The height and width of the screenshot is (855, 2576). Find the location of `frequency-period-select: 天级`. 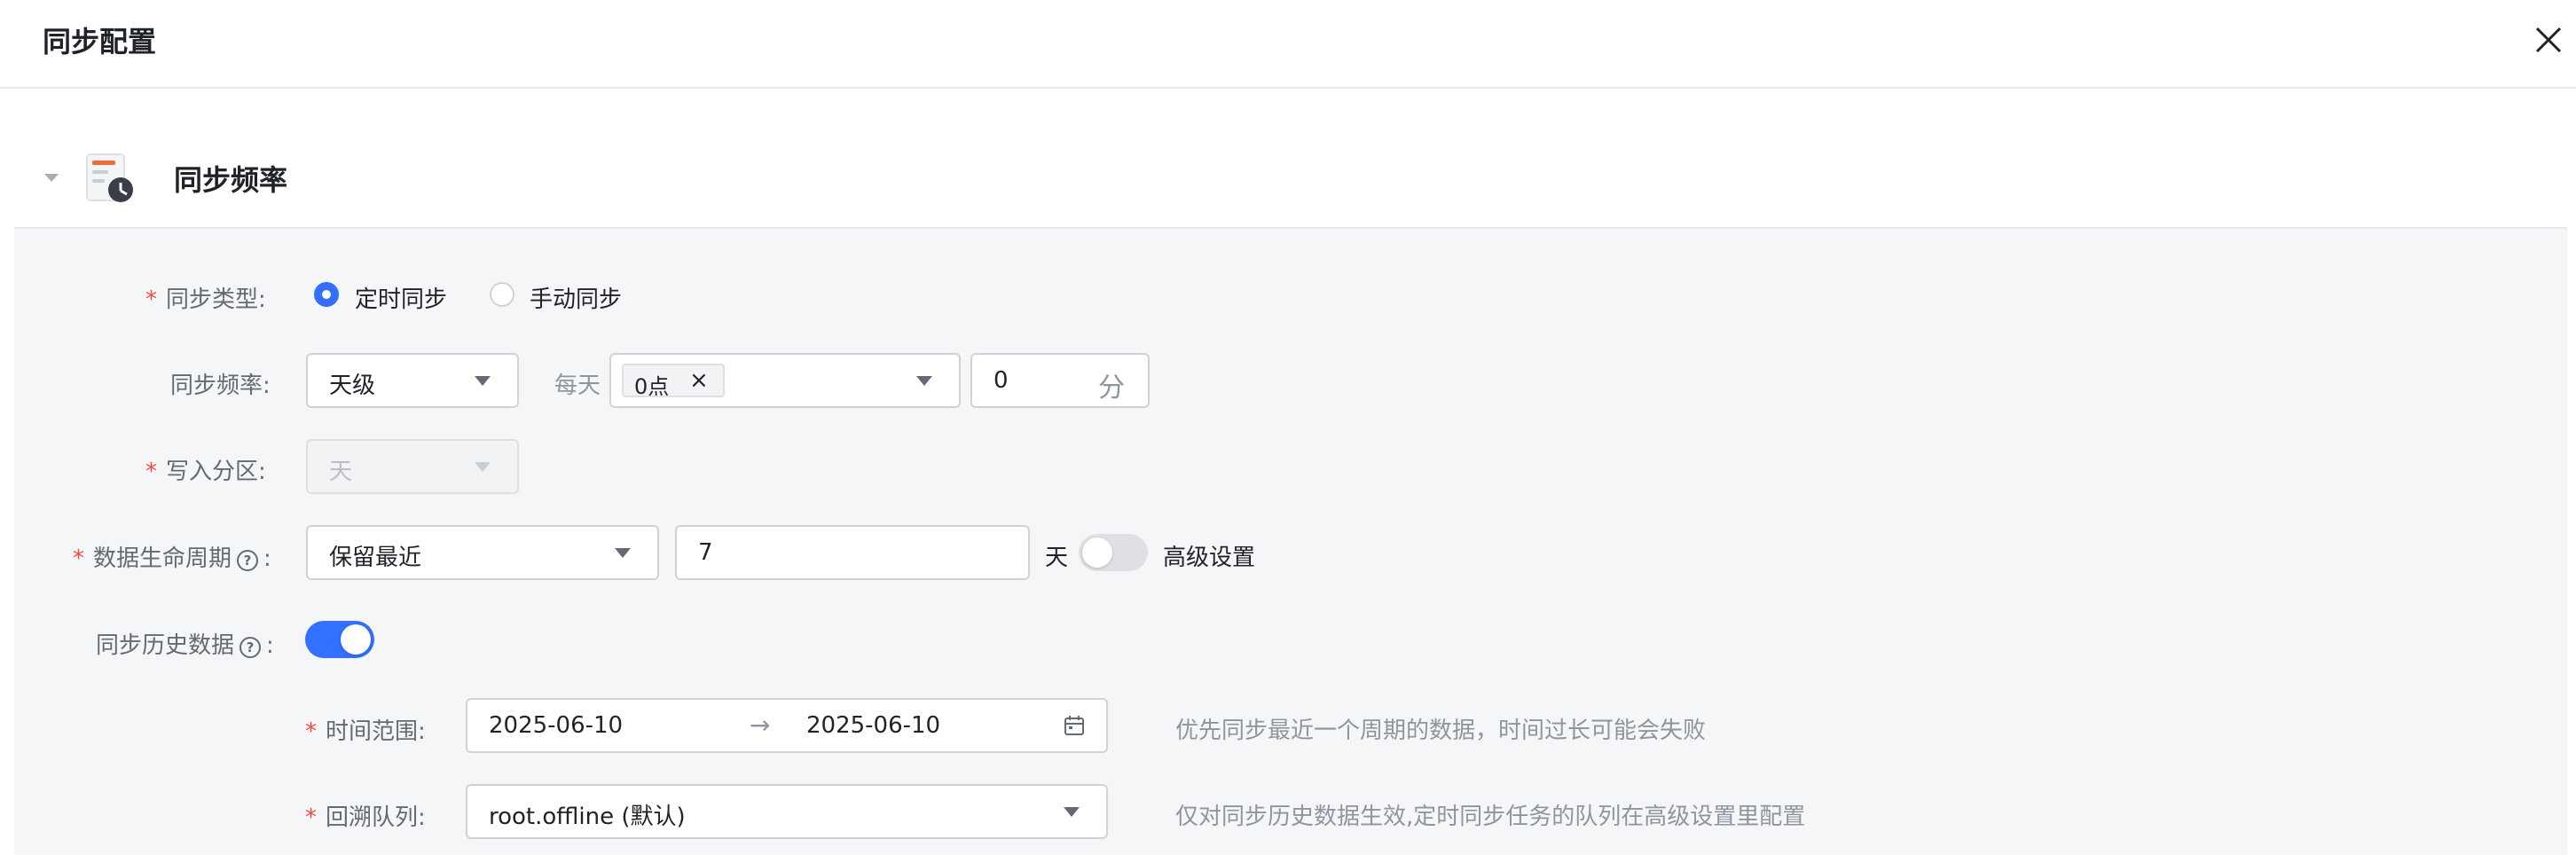

frequency-period-select: 天级 is located at coordinates (412, 380).